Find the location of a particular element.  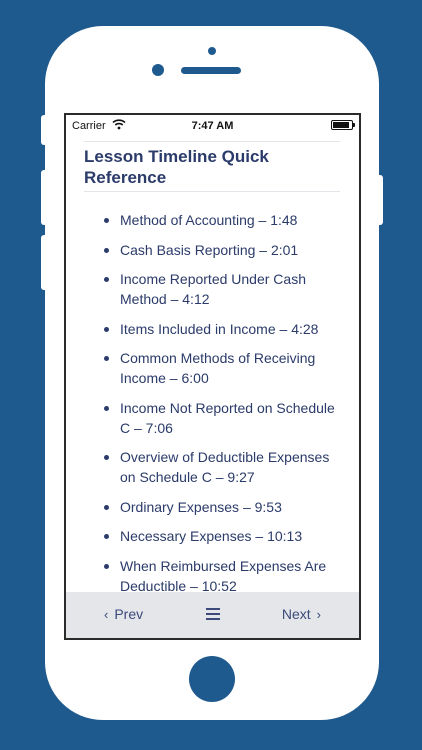

timeline-item-label: Items Included in Income – 4:28 is located at coordinates (219, 328).